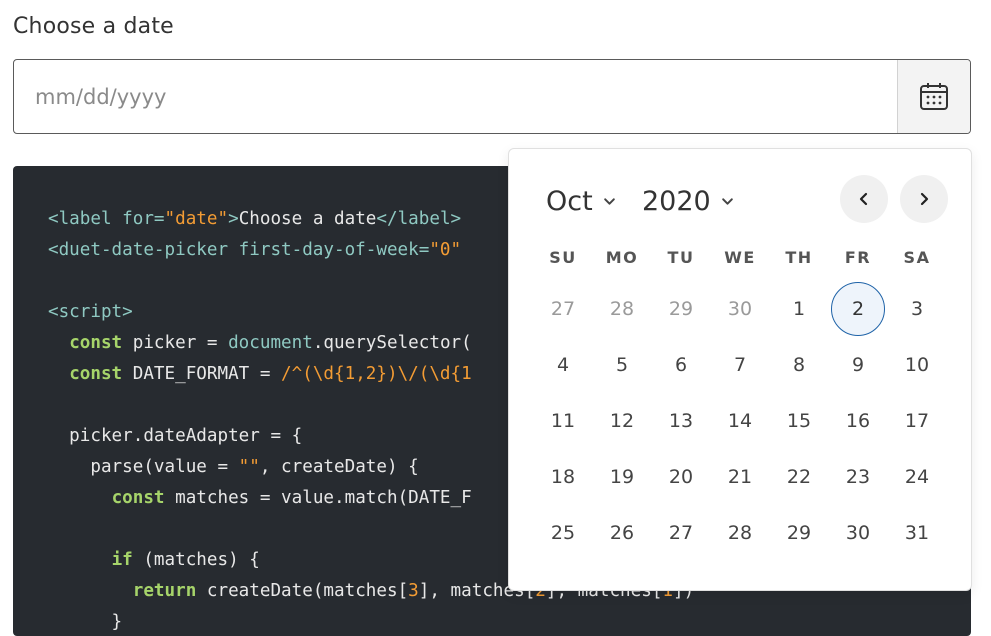 This screenshot has height=636, width=991. I want to click on code-token: <duet-date-picker first-day-of-week=, so click(239, 250).